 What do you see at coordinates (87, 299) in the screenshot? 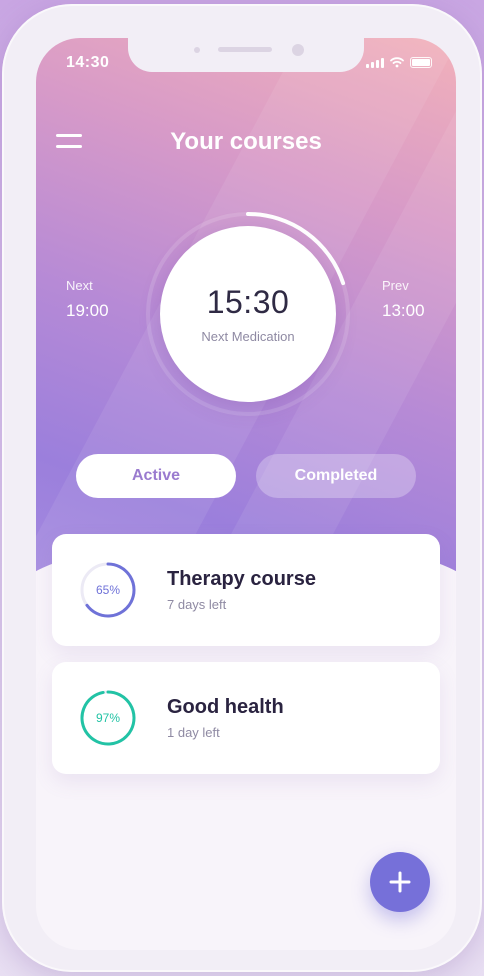
I see `next-dose-block: Next 19:00` at bounding box center [87, 299].